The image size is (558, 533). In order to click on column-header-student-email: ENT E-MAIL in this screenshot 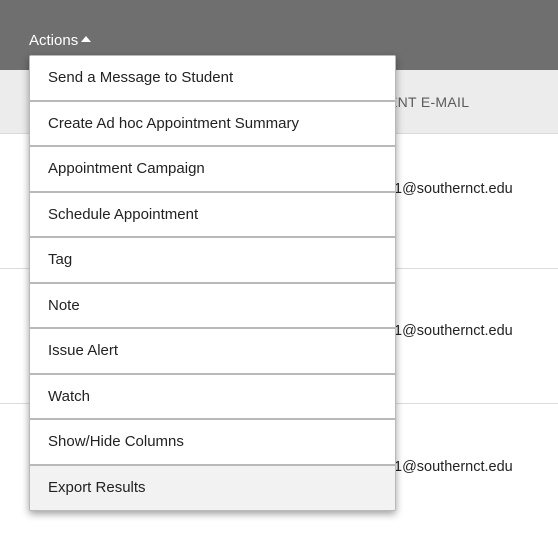, I will do `click(428, 102)`.